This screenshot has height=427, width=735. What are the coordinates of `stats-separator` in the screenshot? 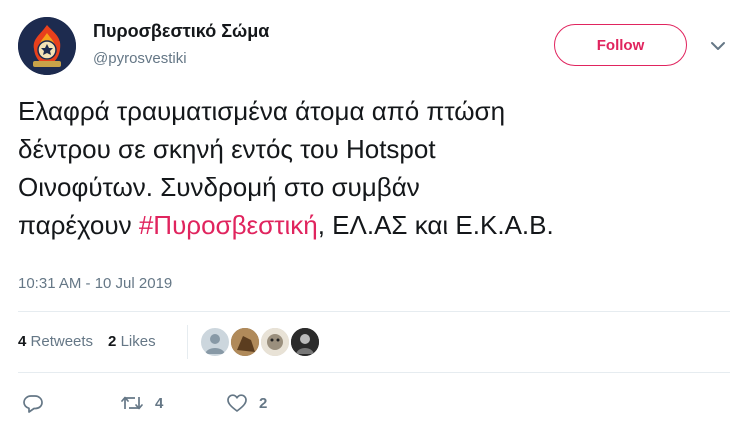 It's located at (187, 342).